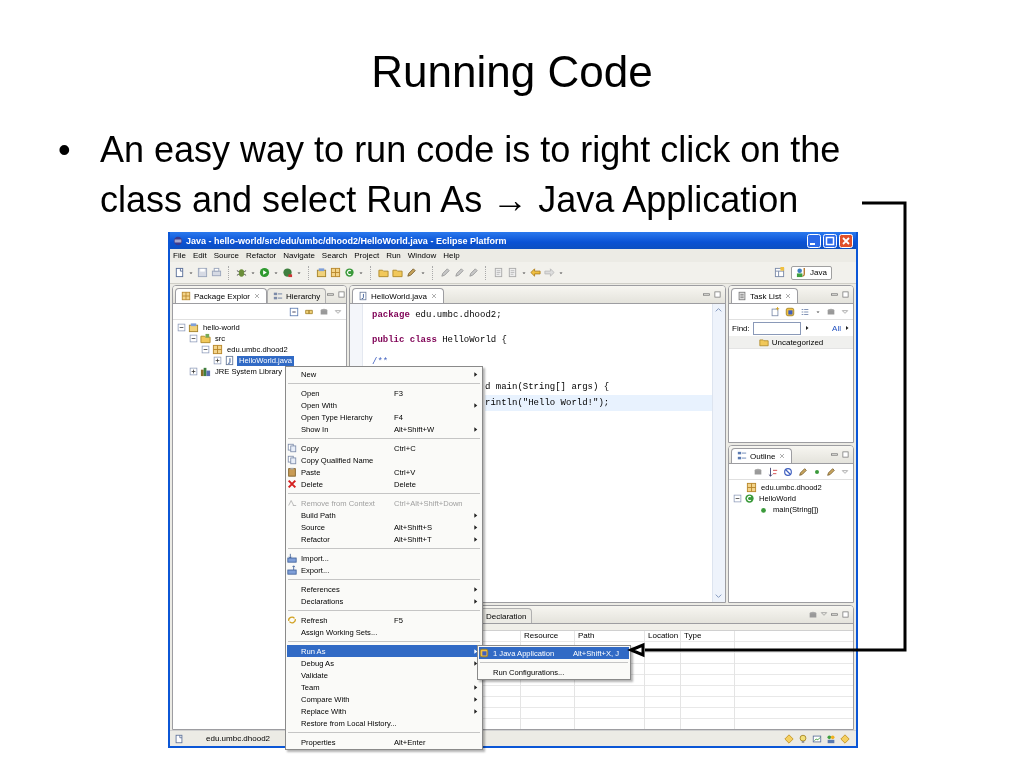 Image resolution: width=1024 pixels, height=768 pixels. Describe the element at coordinates (292, 484) in the screenshot. I see `delete-icon` at that location.